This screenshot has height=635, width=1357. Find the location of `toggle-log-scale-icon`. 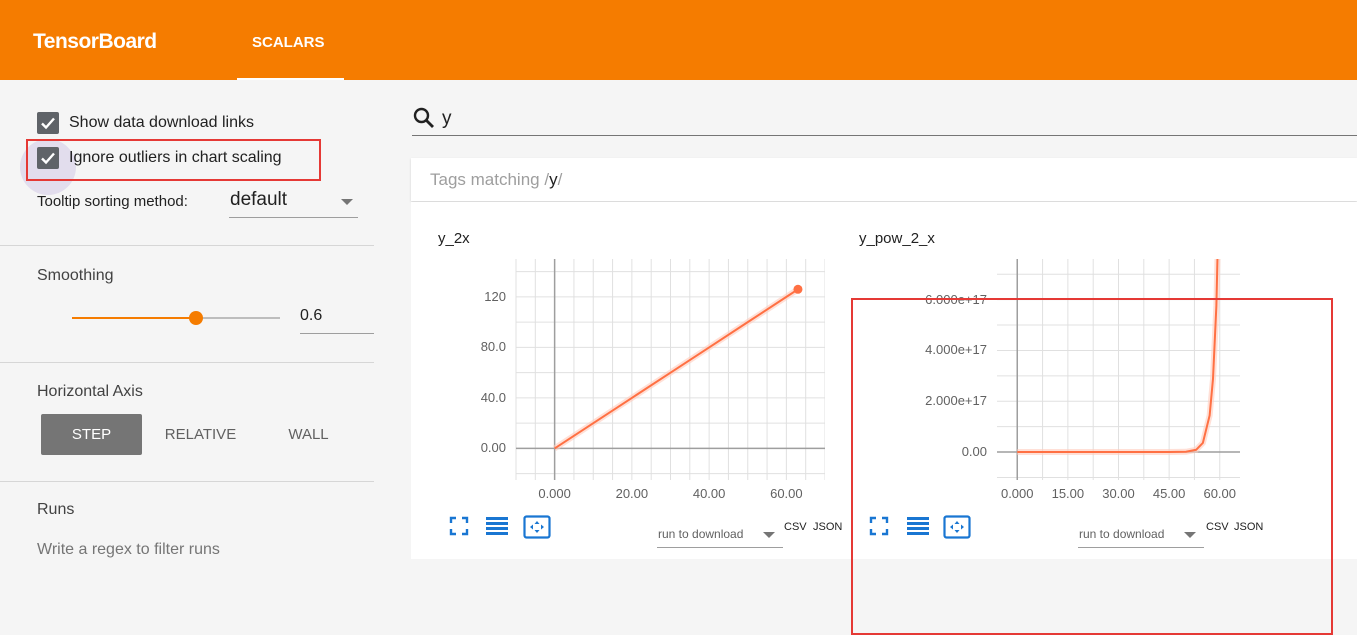

toggle-log-scale-icon is located at coordinates (497, 526).